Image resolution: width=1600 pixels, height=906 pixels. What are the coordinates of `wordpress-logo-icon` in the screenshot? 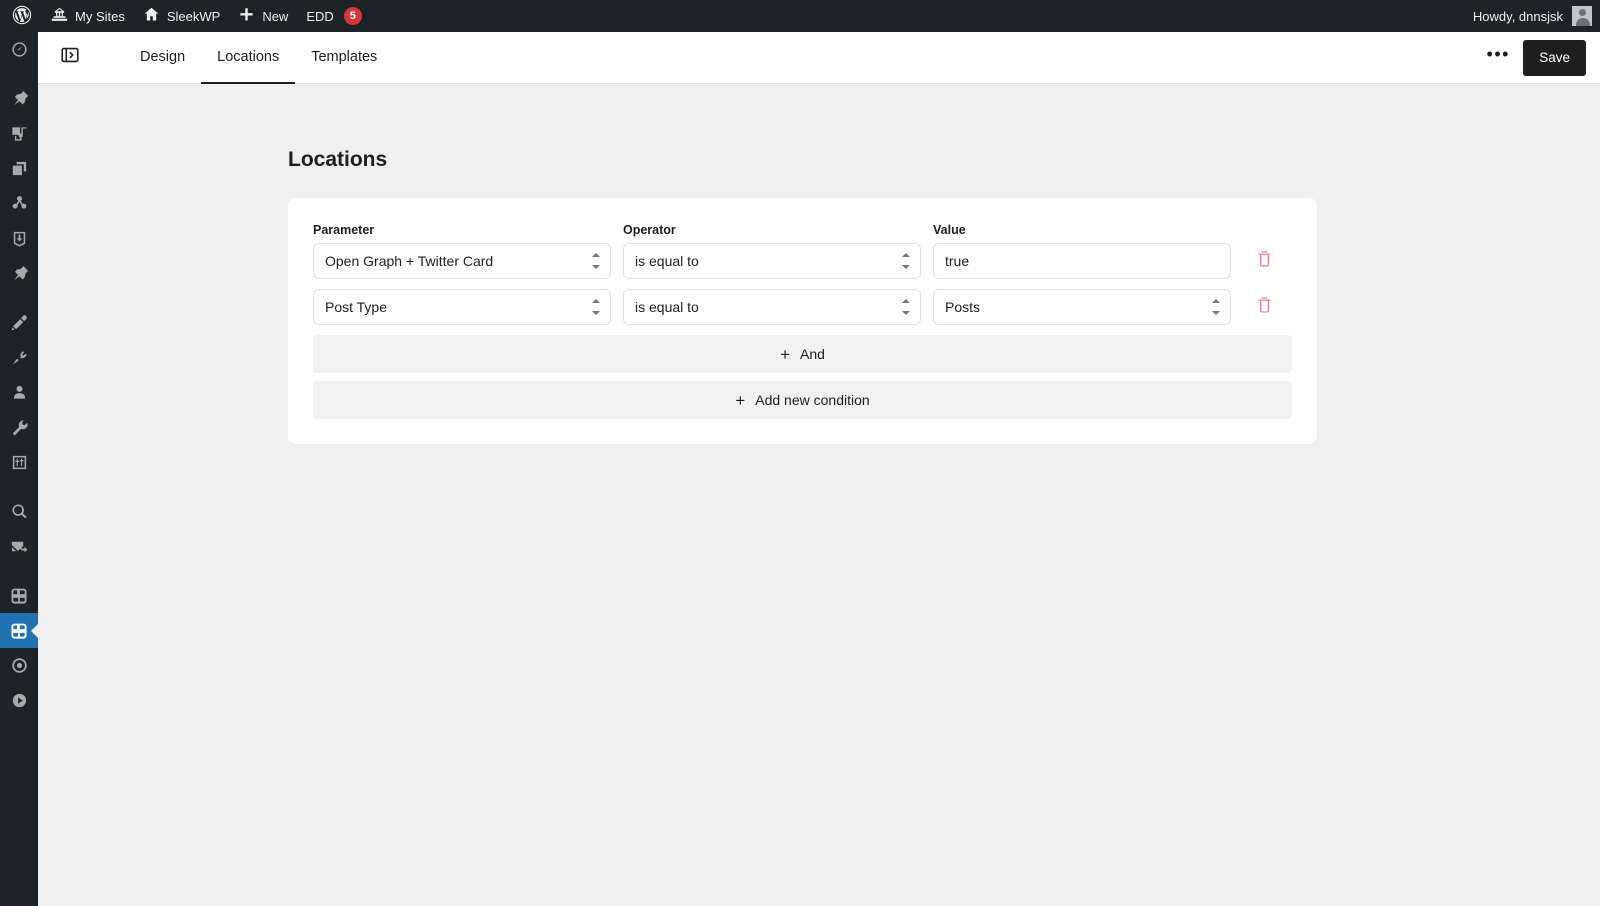 It's located at (22, 16).